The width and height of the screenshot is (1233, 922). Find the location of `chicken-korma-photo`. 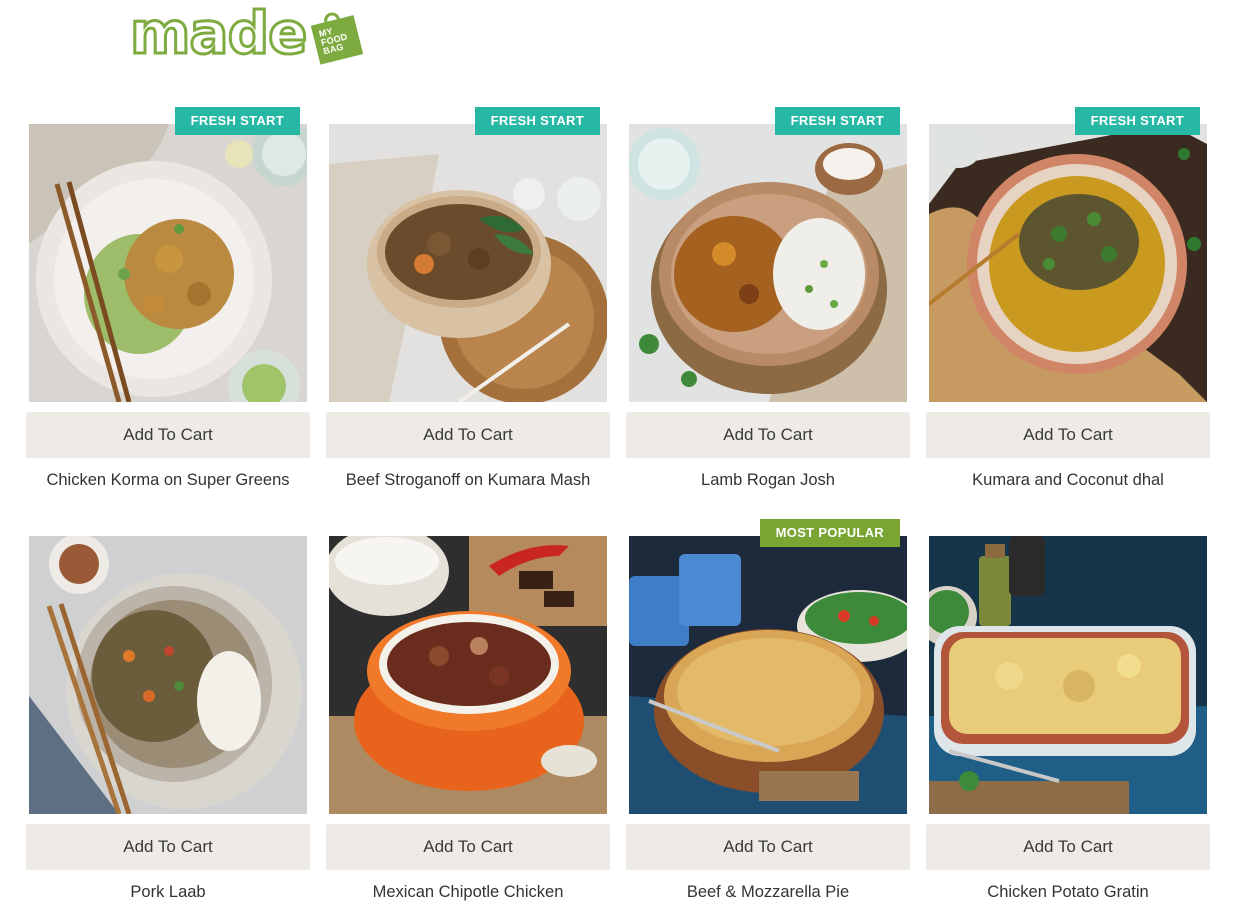

chicken-korma-photo is located at coordinates (168, 263).